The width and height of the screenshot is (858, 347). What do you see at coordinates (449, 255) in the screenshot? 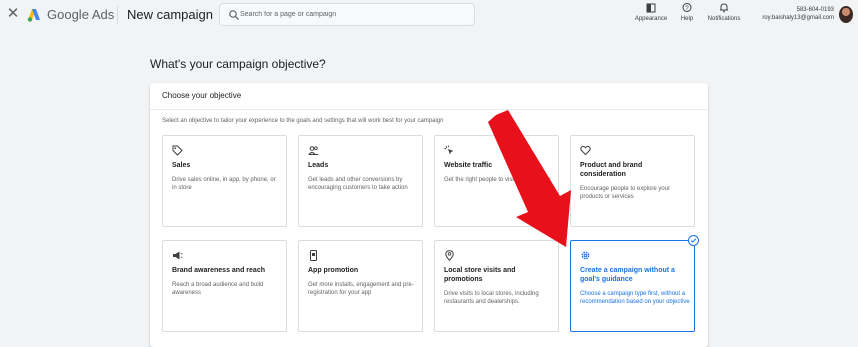
I see `location-pin-icon` at bounding box center [449, 255].